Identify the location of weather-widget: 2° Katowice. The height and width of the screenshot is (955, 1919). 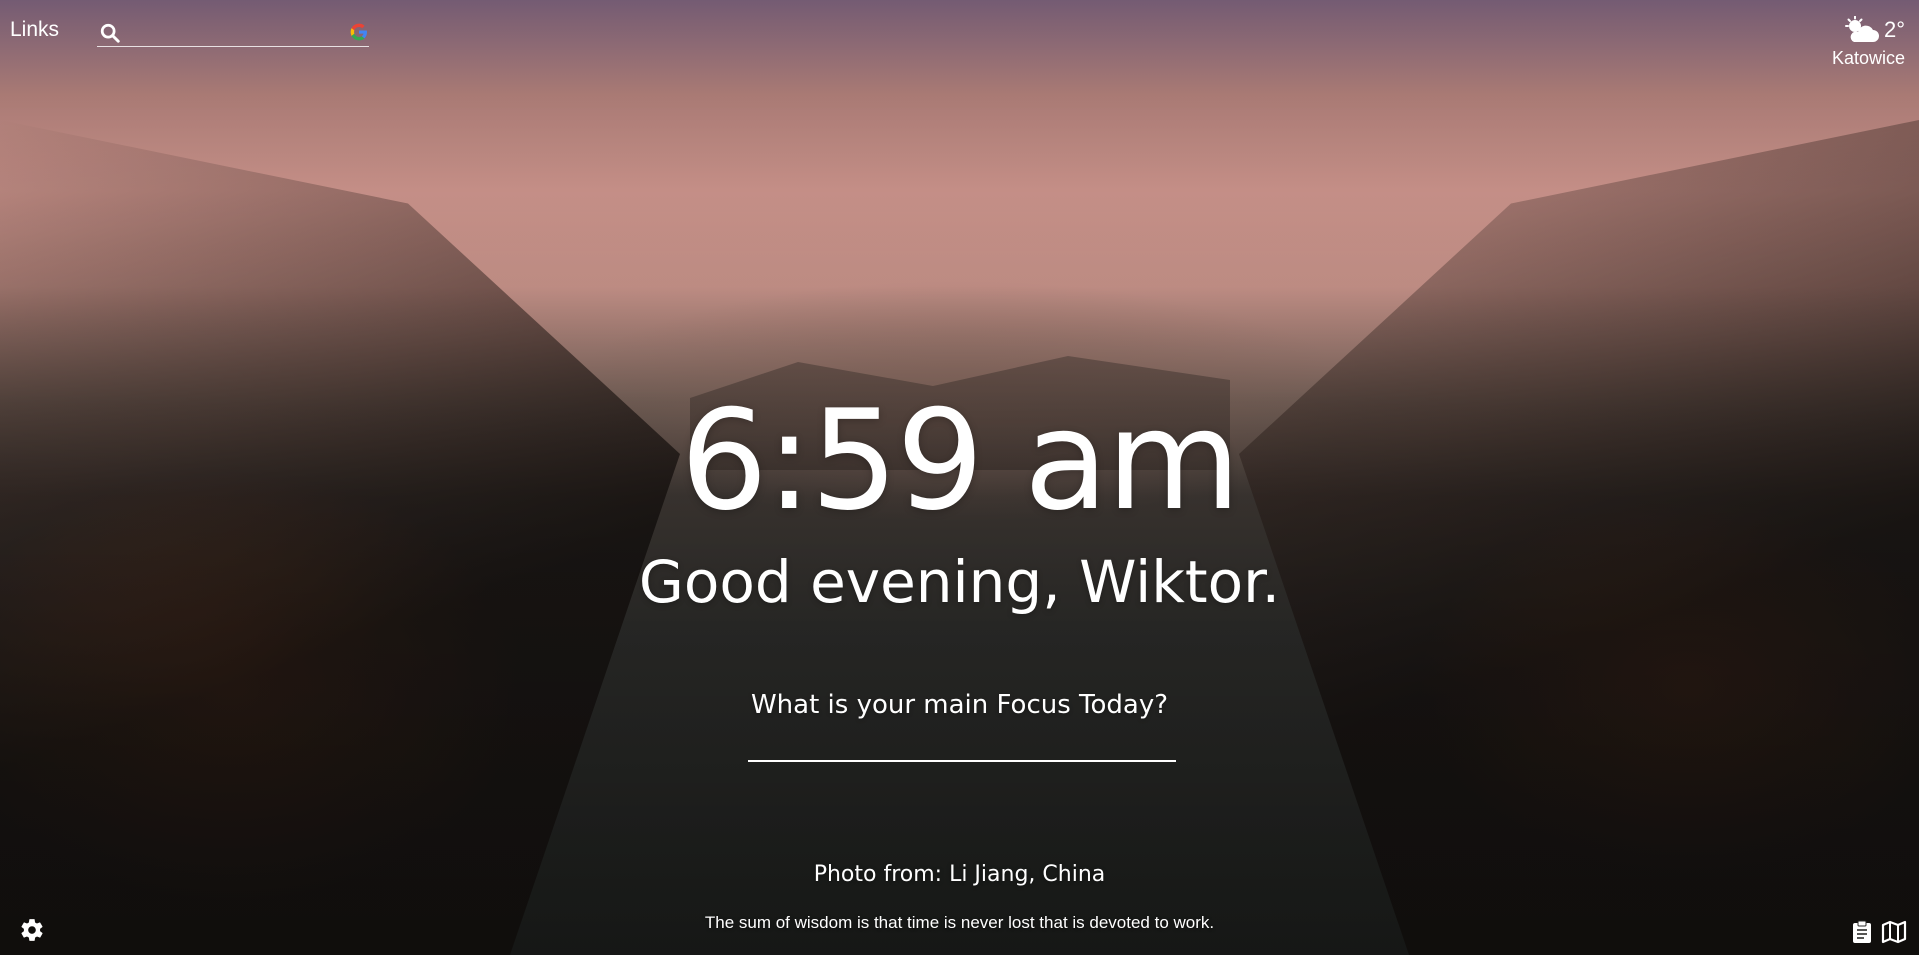
(1868, 42).